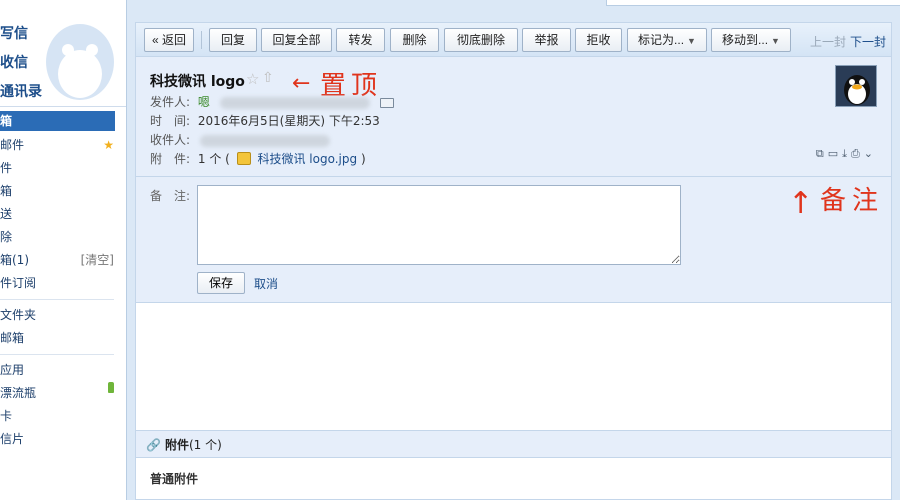  Describe the element at coordinates (170, 140) in the screenshot. I see `recipient-label: 收件人:` at that location.